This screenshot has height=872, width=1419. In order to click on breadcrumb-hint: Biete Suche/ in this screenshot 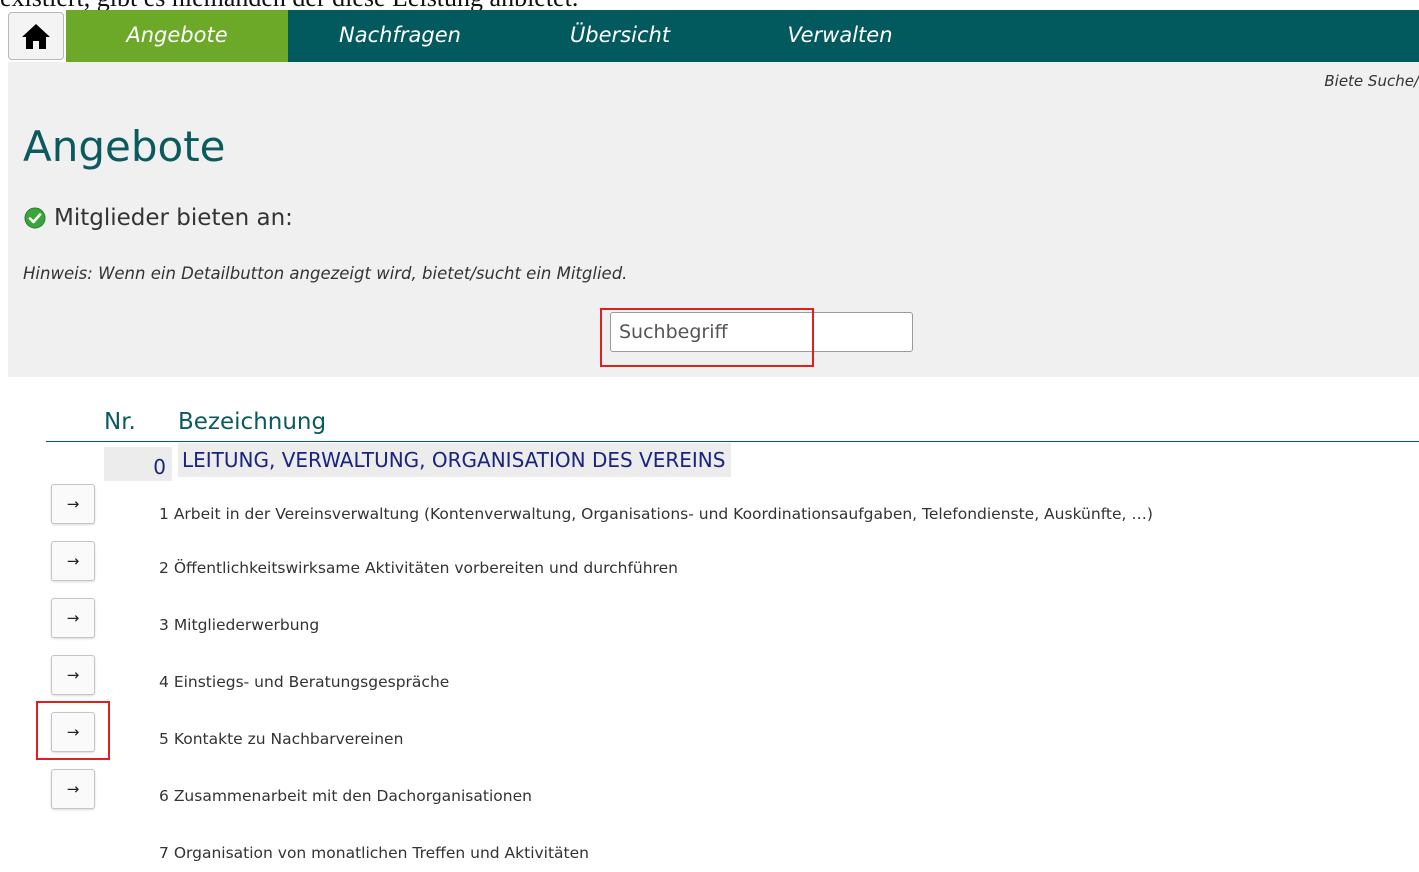, I will do `click(1371, 81)`.